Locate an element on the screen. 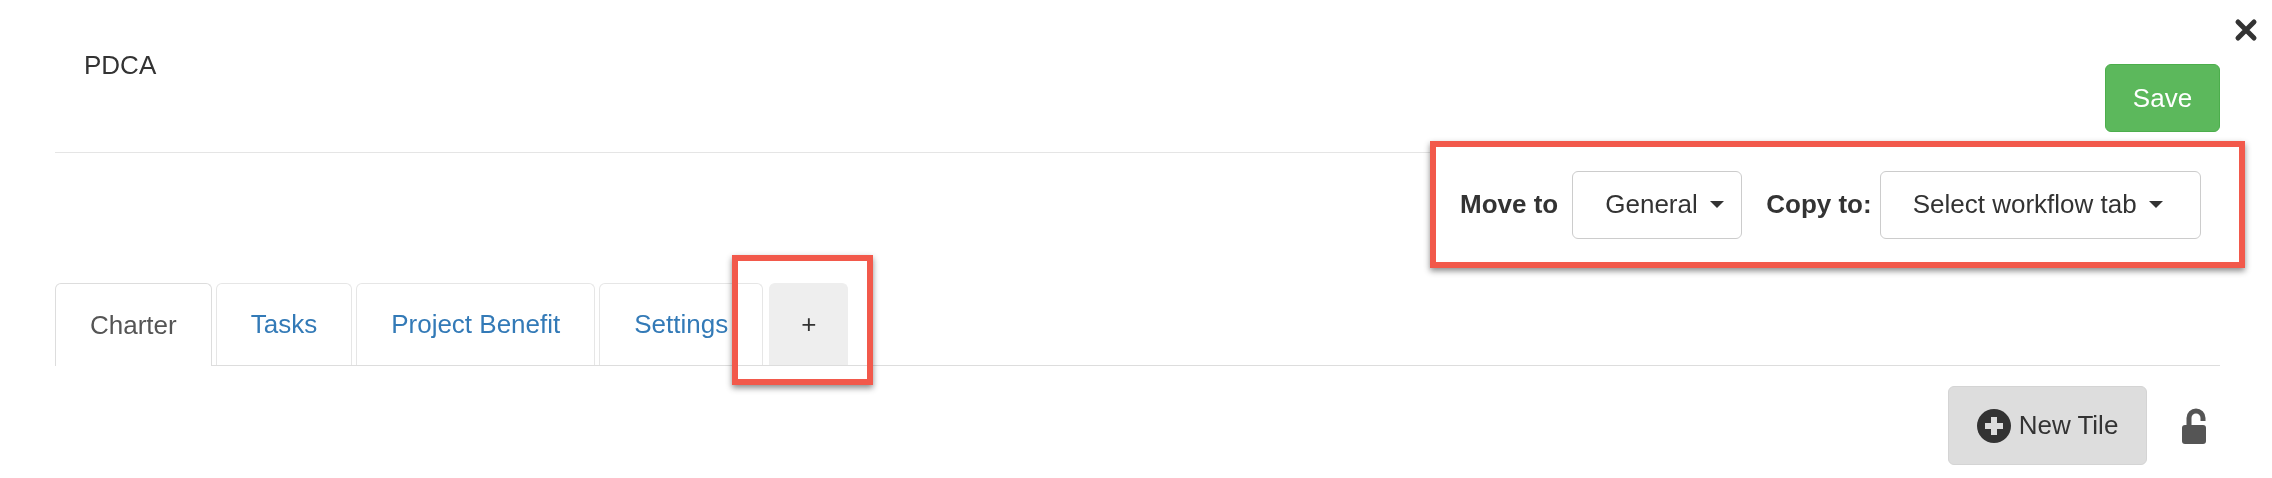  tab: Settings is located at coordinates (681, 324).